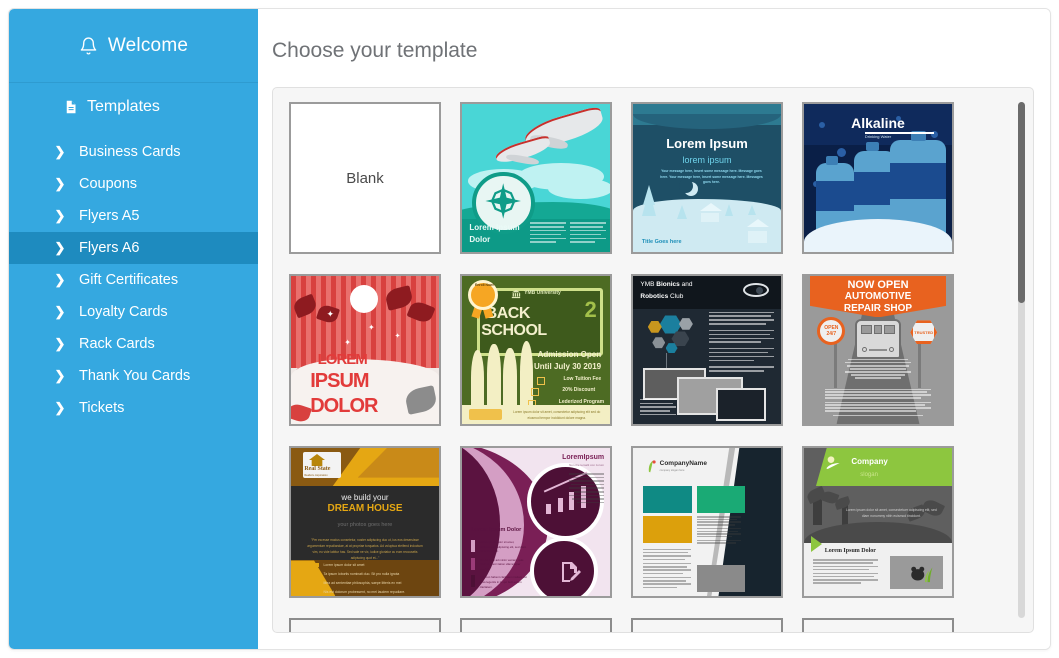 This screenshot has width=1059, height=658. Describe the element at coordinates (375, 50) in the screenshot. I see `page-title: Choose your template` at that location.